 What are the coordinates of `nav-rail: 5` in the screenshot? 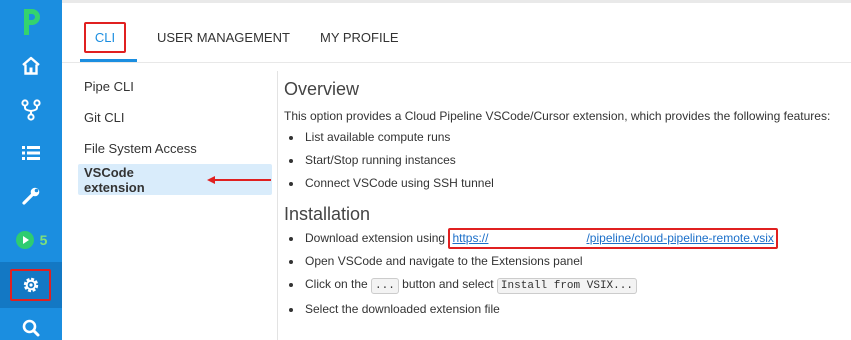 It's located at (31, 170).